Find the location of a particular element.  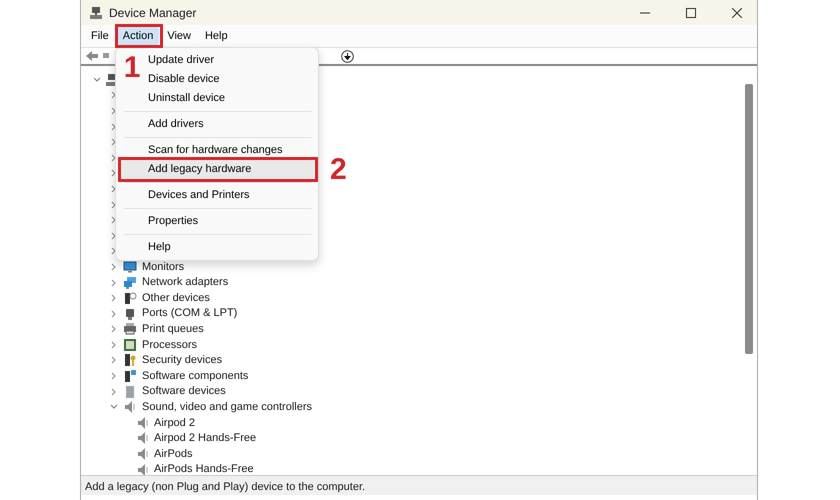

tree-item: AirPods Hands-Free is located at coordinates (204, 468).